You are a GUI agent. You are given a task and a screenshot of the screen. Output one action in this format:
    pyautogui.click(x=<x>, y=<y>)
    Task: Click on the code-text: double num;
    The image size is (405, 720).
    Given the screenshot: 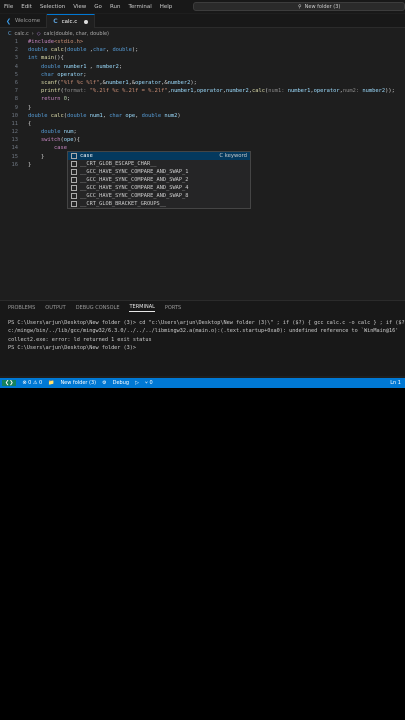 What is the action you would take?
    pyautogui.click(x=52, y=132)
    